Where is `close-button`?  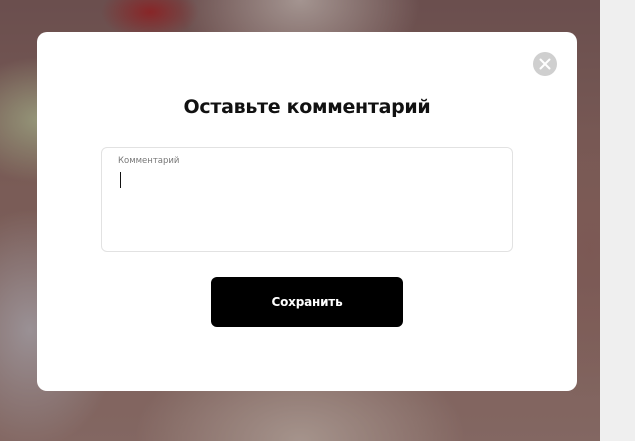 close-button is located at coordinates (545, 64).